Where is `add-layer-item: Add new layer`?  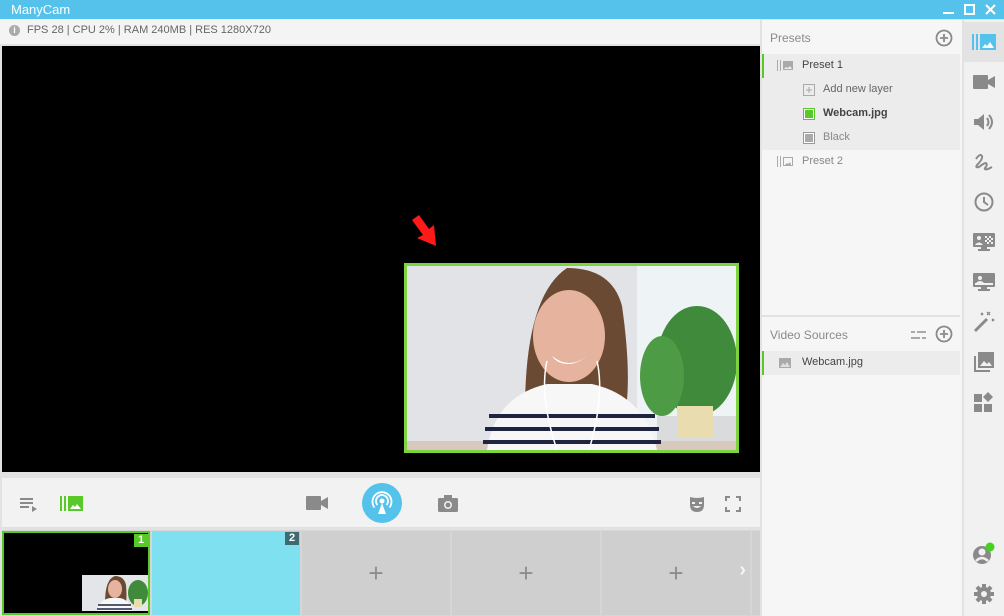
add-layer-item: Add new layer is located at coordinates (861, 90).